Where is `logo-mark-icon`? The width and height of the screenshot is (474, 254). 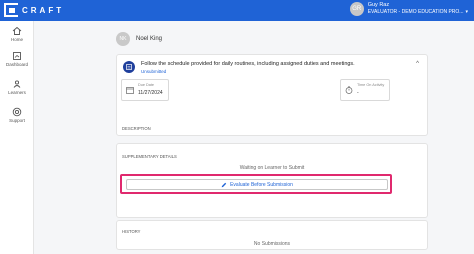
logo-mark-icon is located at coordinates (11, 10).